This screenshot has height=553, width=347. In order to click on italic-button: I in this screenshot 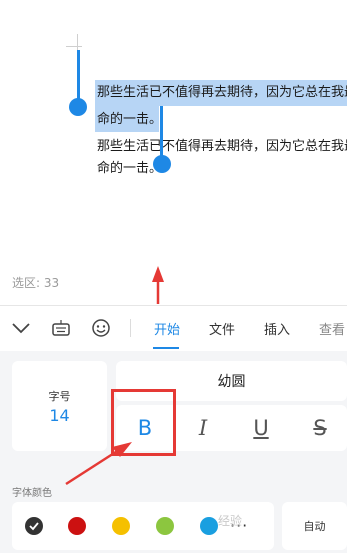, I will do `click(203, 428)`.